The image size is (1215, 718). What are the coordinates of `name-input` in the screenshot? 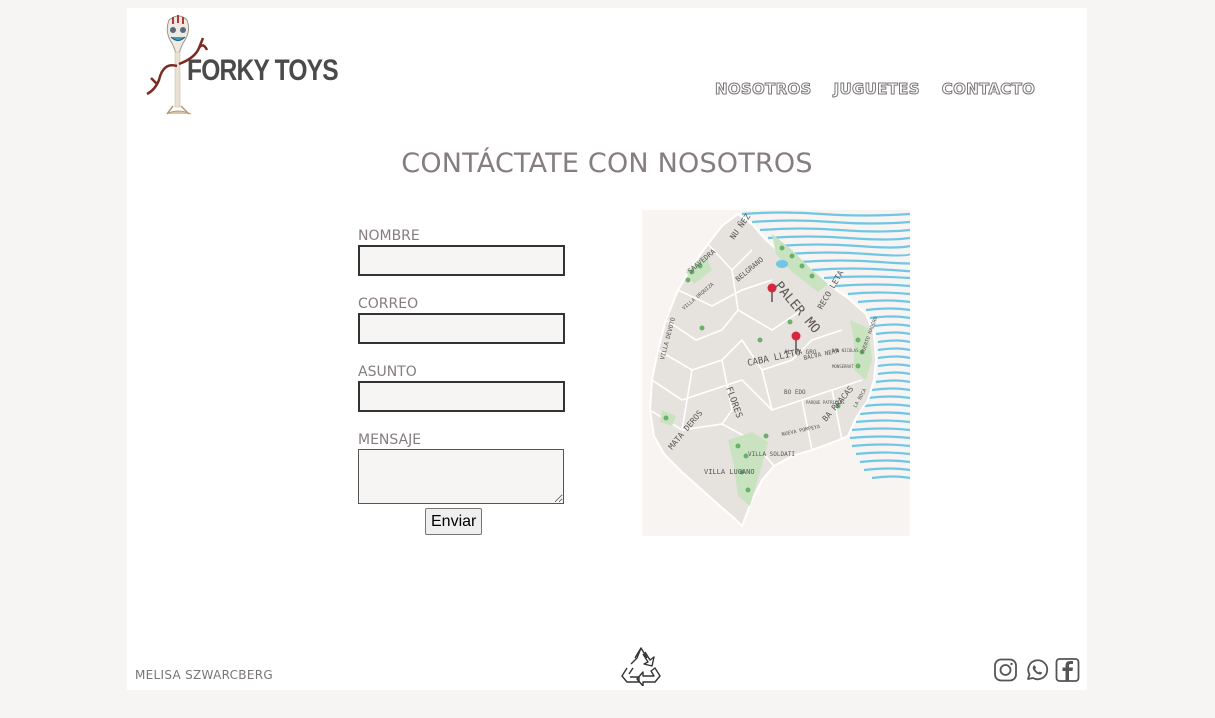 It's located at (461, 260).